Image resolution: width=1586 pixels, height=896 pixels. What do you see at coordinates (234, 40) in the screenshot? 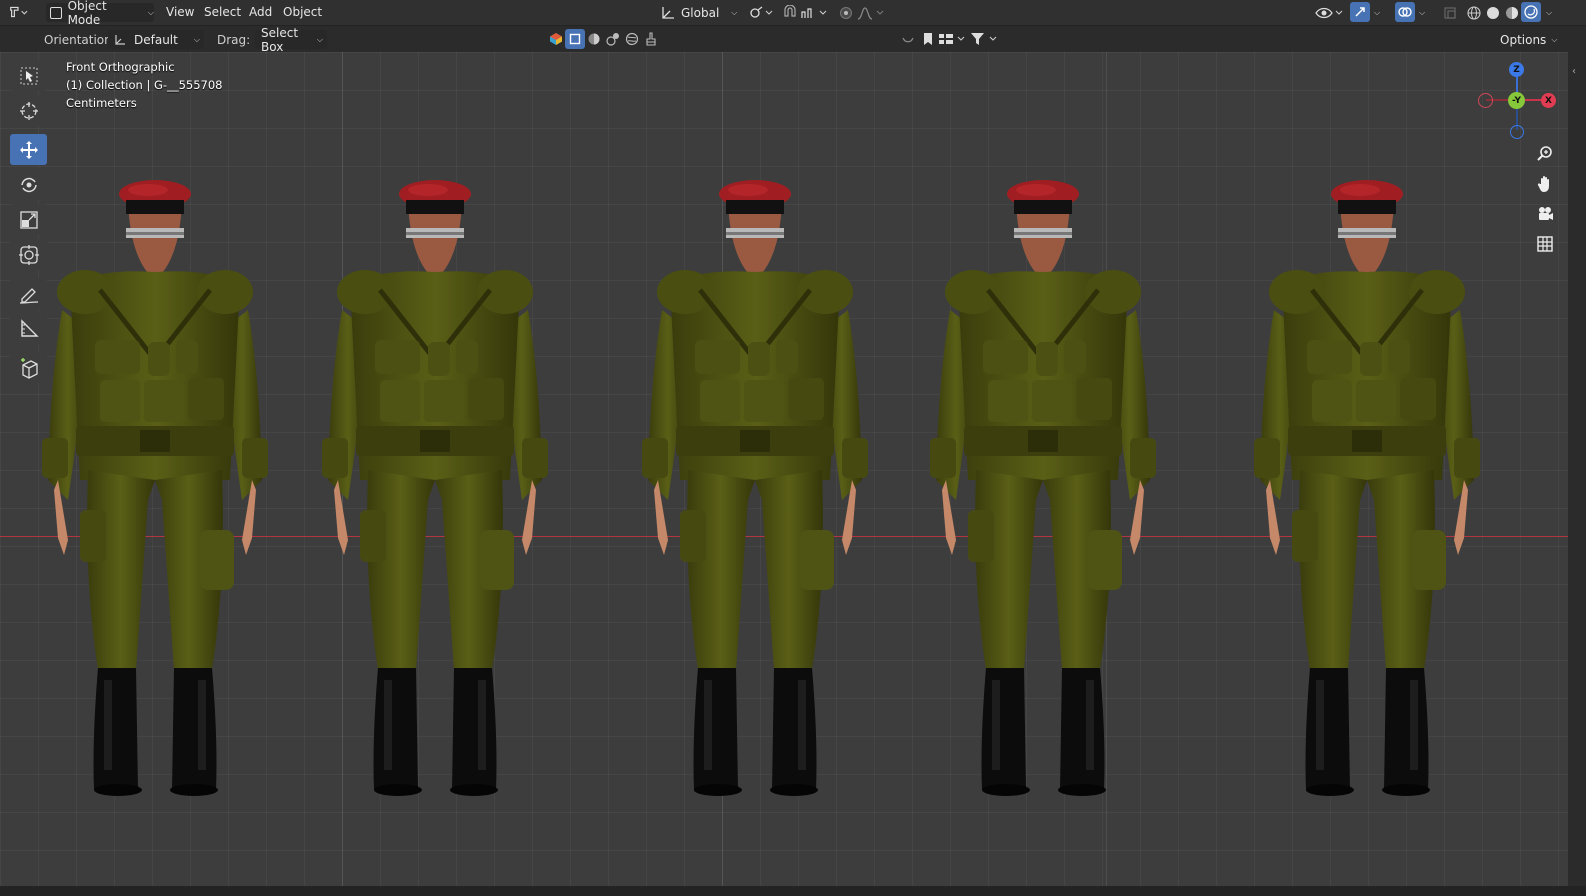
I see `drag-label: Drag:` at bounding box center [234, 40].